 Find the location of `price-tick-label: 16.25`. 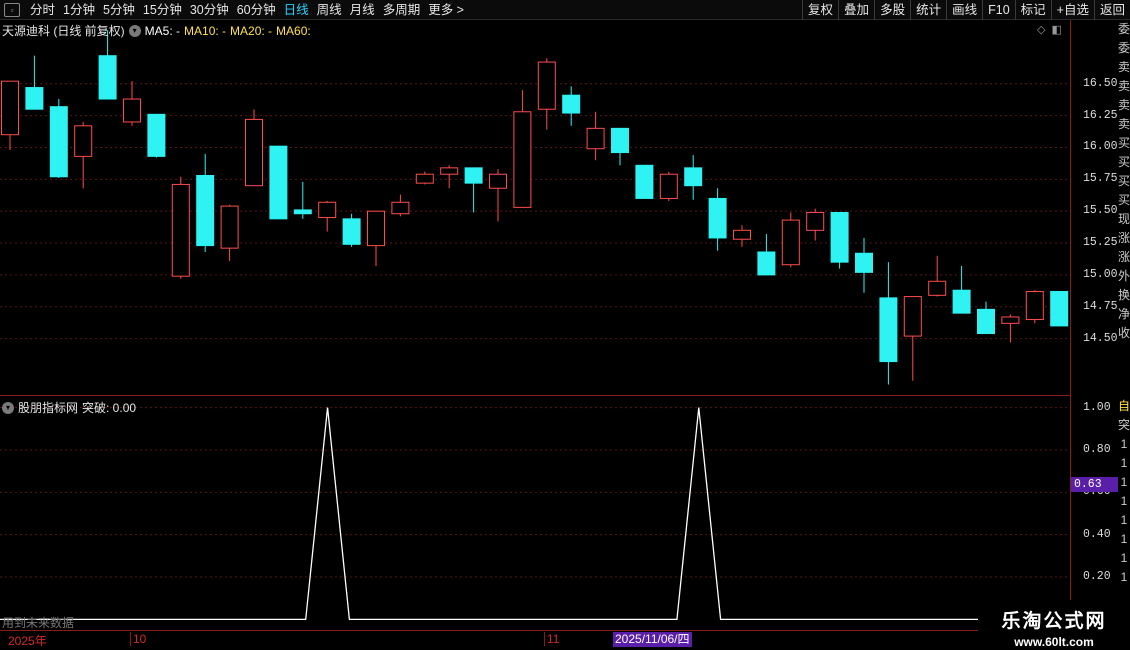

price-tick-label: 16.25 is located at coordinates (1100, 115).